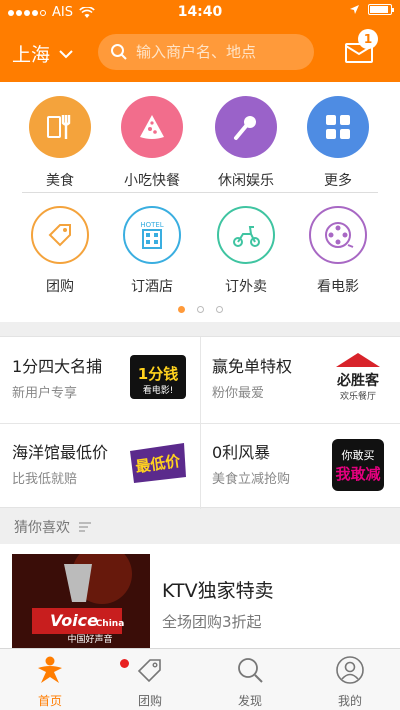  Describe the element at coordinates (152, 181) in the screenshot. I see `category-label: 小吃快餐` at that location.